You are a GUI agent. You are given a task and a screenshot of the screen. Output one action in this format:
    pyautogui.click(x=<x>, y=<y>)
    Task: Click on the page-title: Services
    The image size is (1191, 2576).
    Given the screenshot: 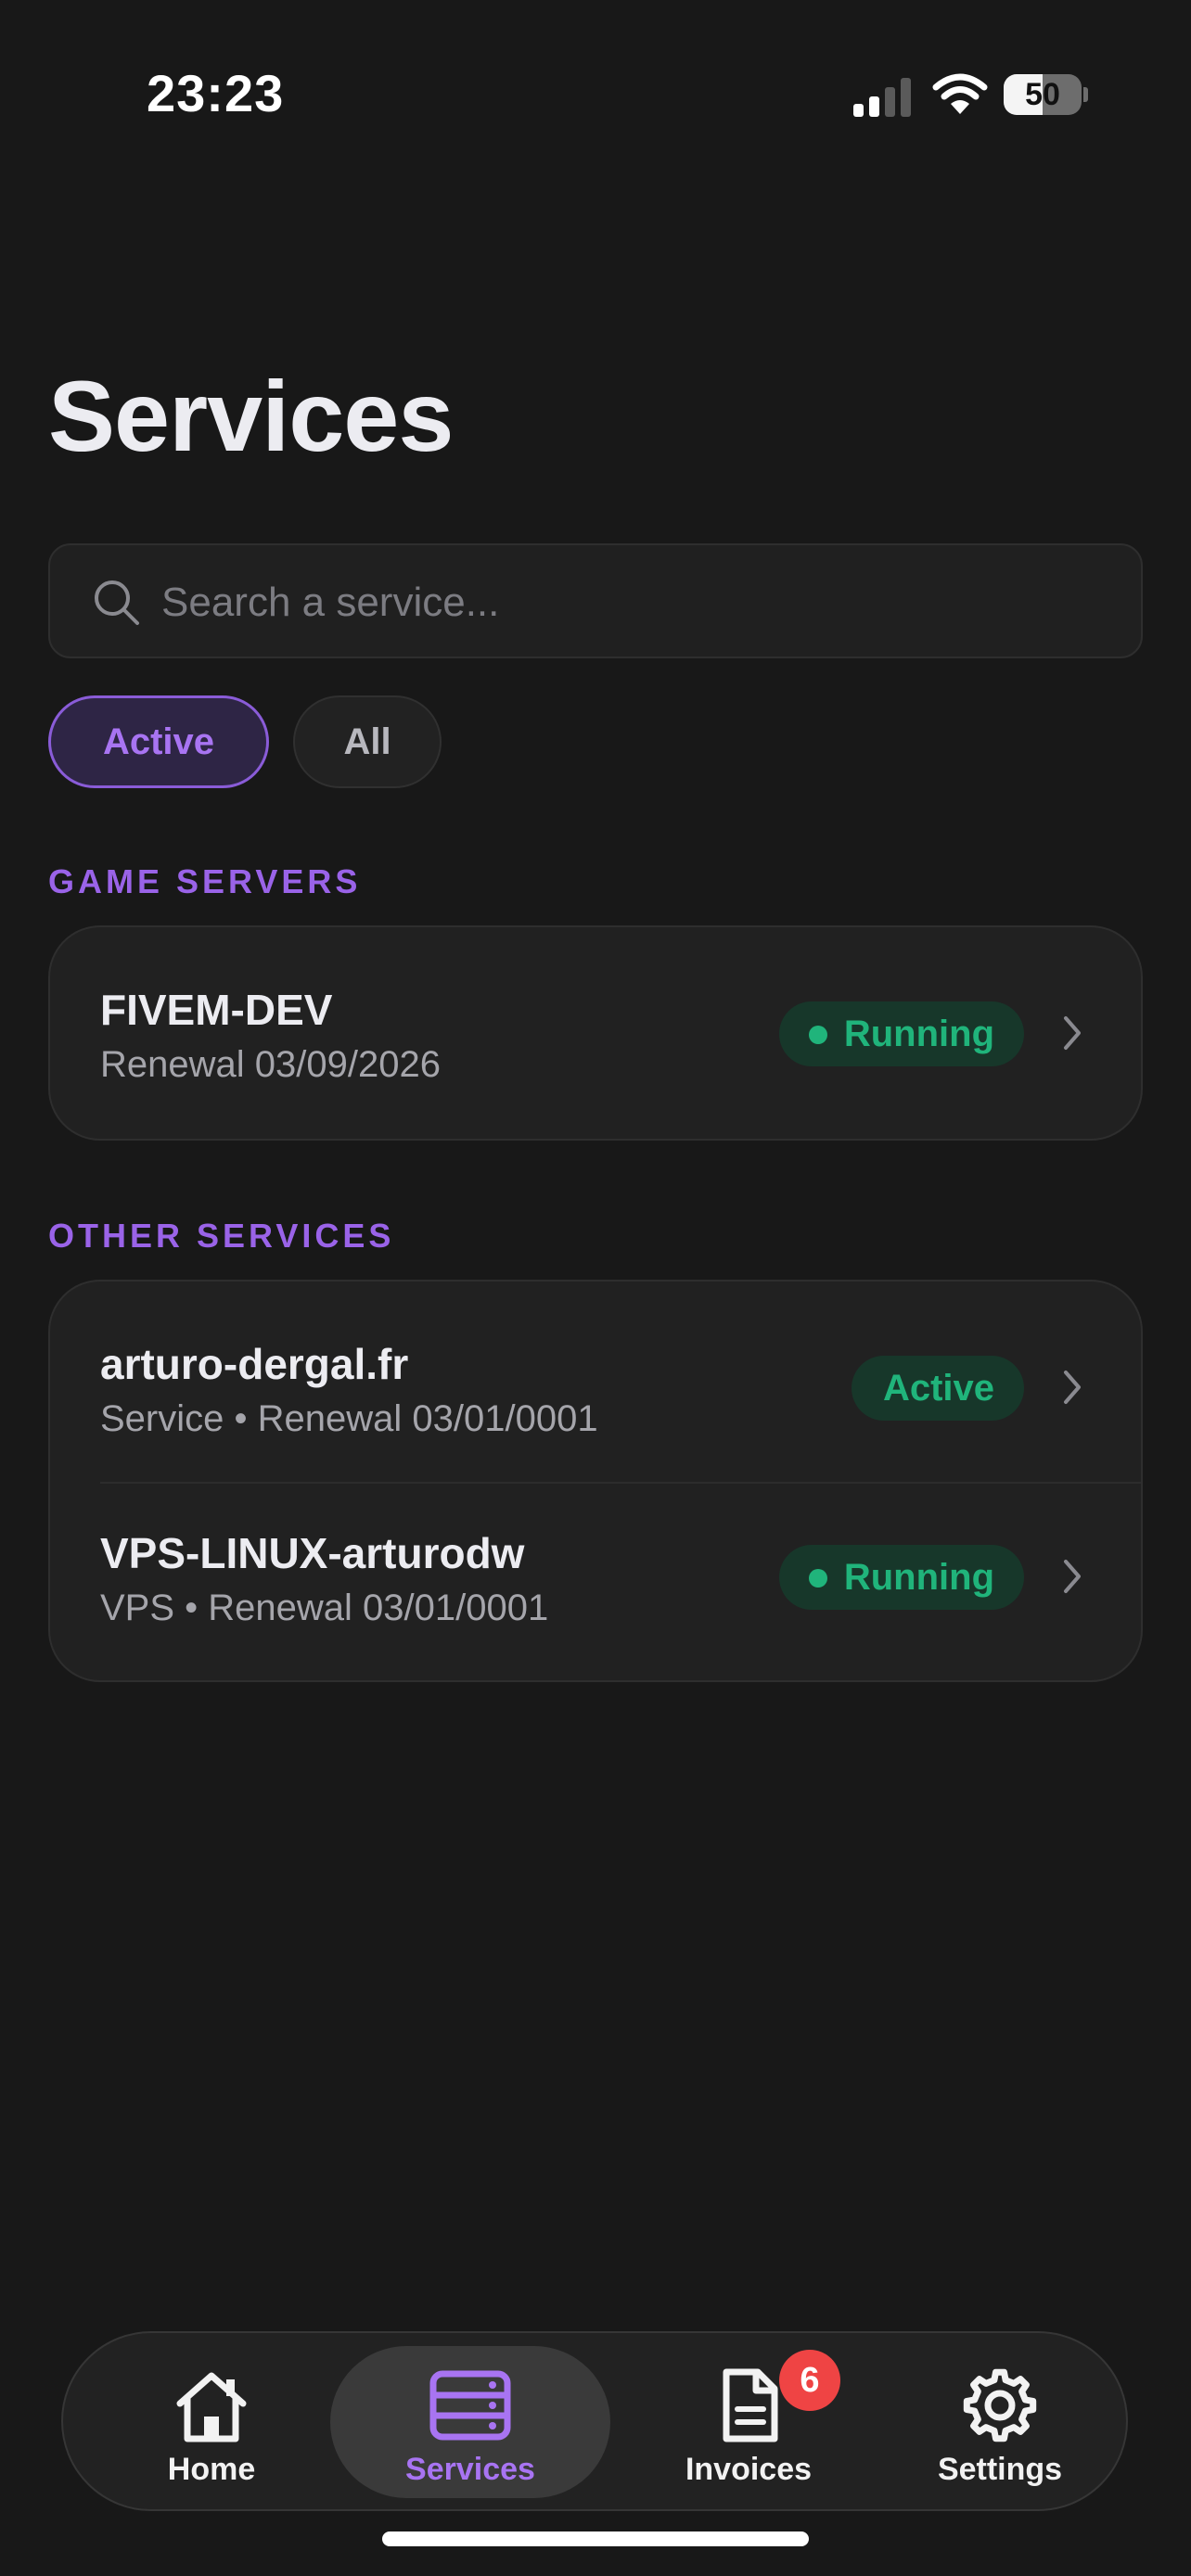 What is the action you would take?
    pyautogui.click(x=251, y=416)
    